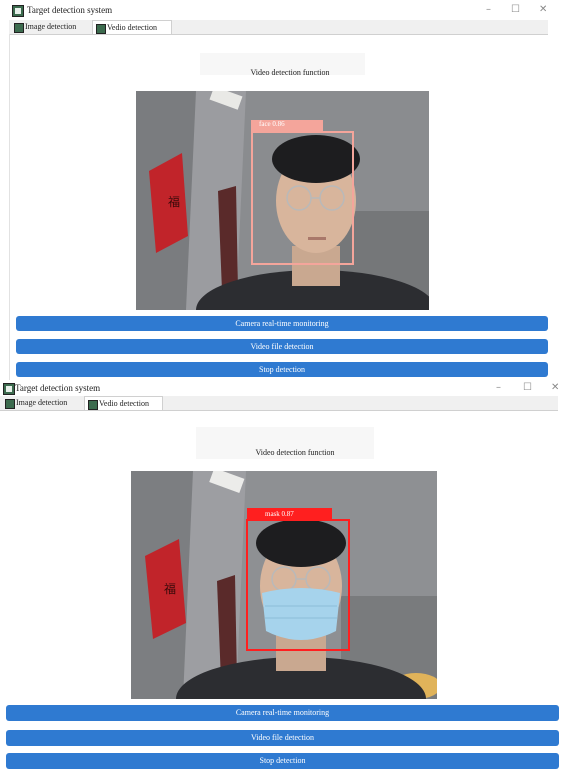 The height and width of the screenshot is (776, 565). I want to click on title-bar: Target detection system – ☐ ✕, so click(282, 10).